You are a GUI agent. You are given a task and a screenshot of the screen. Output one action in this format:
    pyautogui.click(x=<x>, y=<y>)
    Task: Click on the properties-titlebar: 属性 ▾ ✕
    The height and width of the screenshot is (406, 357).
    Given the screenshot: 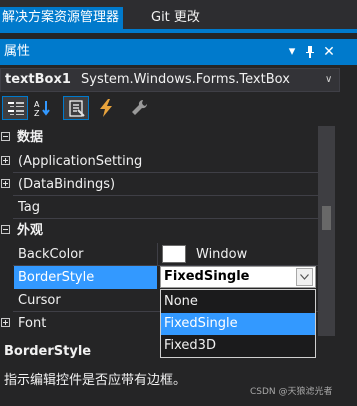 What is the action you would take?
    pyautogui.click(x=178, y=52)
    